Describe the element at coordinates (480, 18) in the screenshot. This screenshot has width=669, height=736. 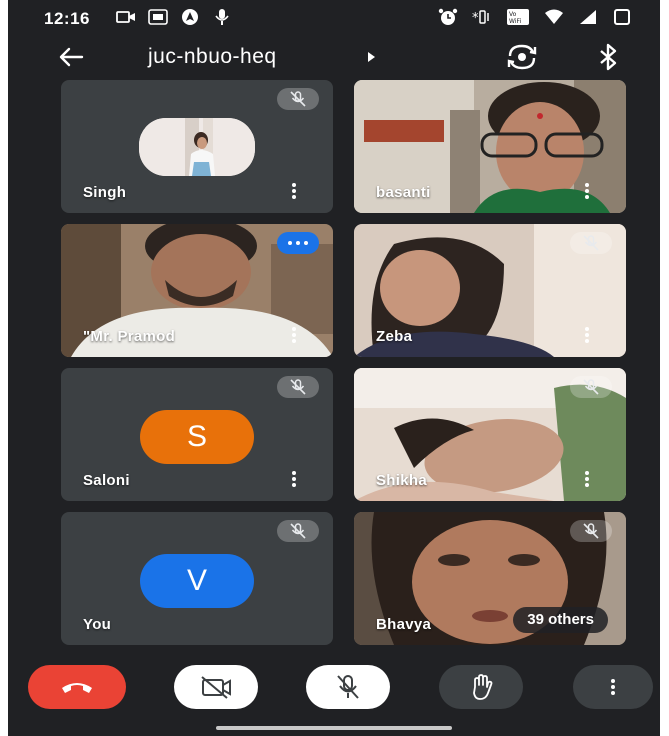
I see `vibrate-icon: *` at that location.